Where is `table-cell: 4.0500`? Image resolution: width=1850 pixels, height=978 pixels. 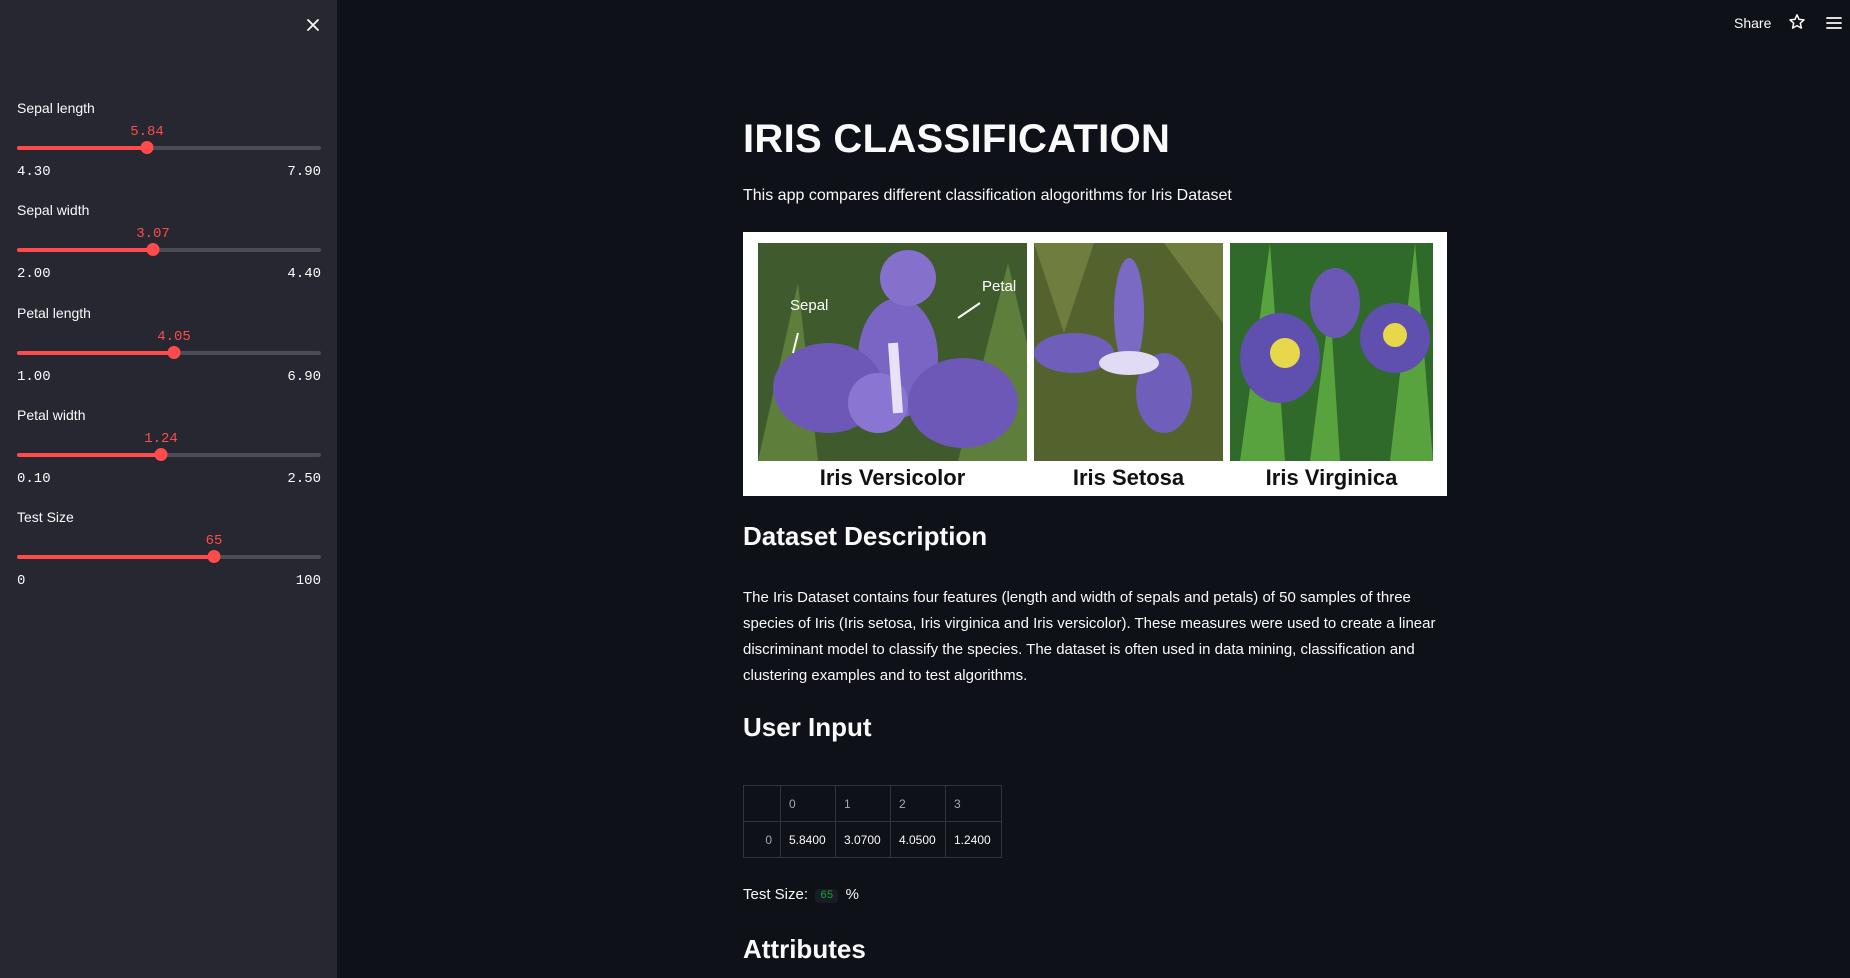
table-cell: 4.0500 is located at coordinates (918, 839).